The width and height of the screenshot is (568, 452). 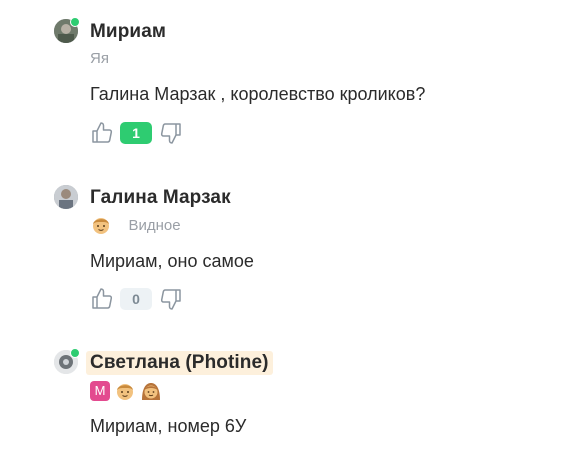 I want to click on author-name: Мириам, so click(x=128, y=32).